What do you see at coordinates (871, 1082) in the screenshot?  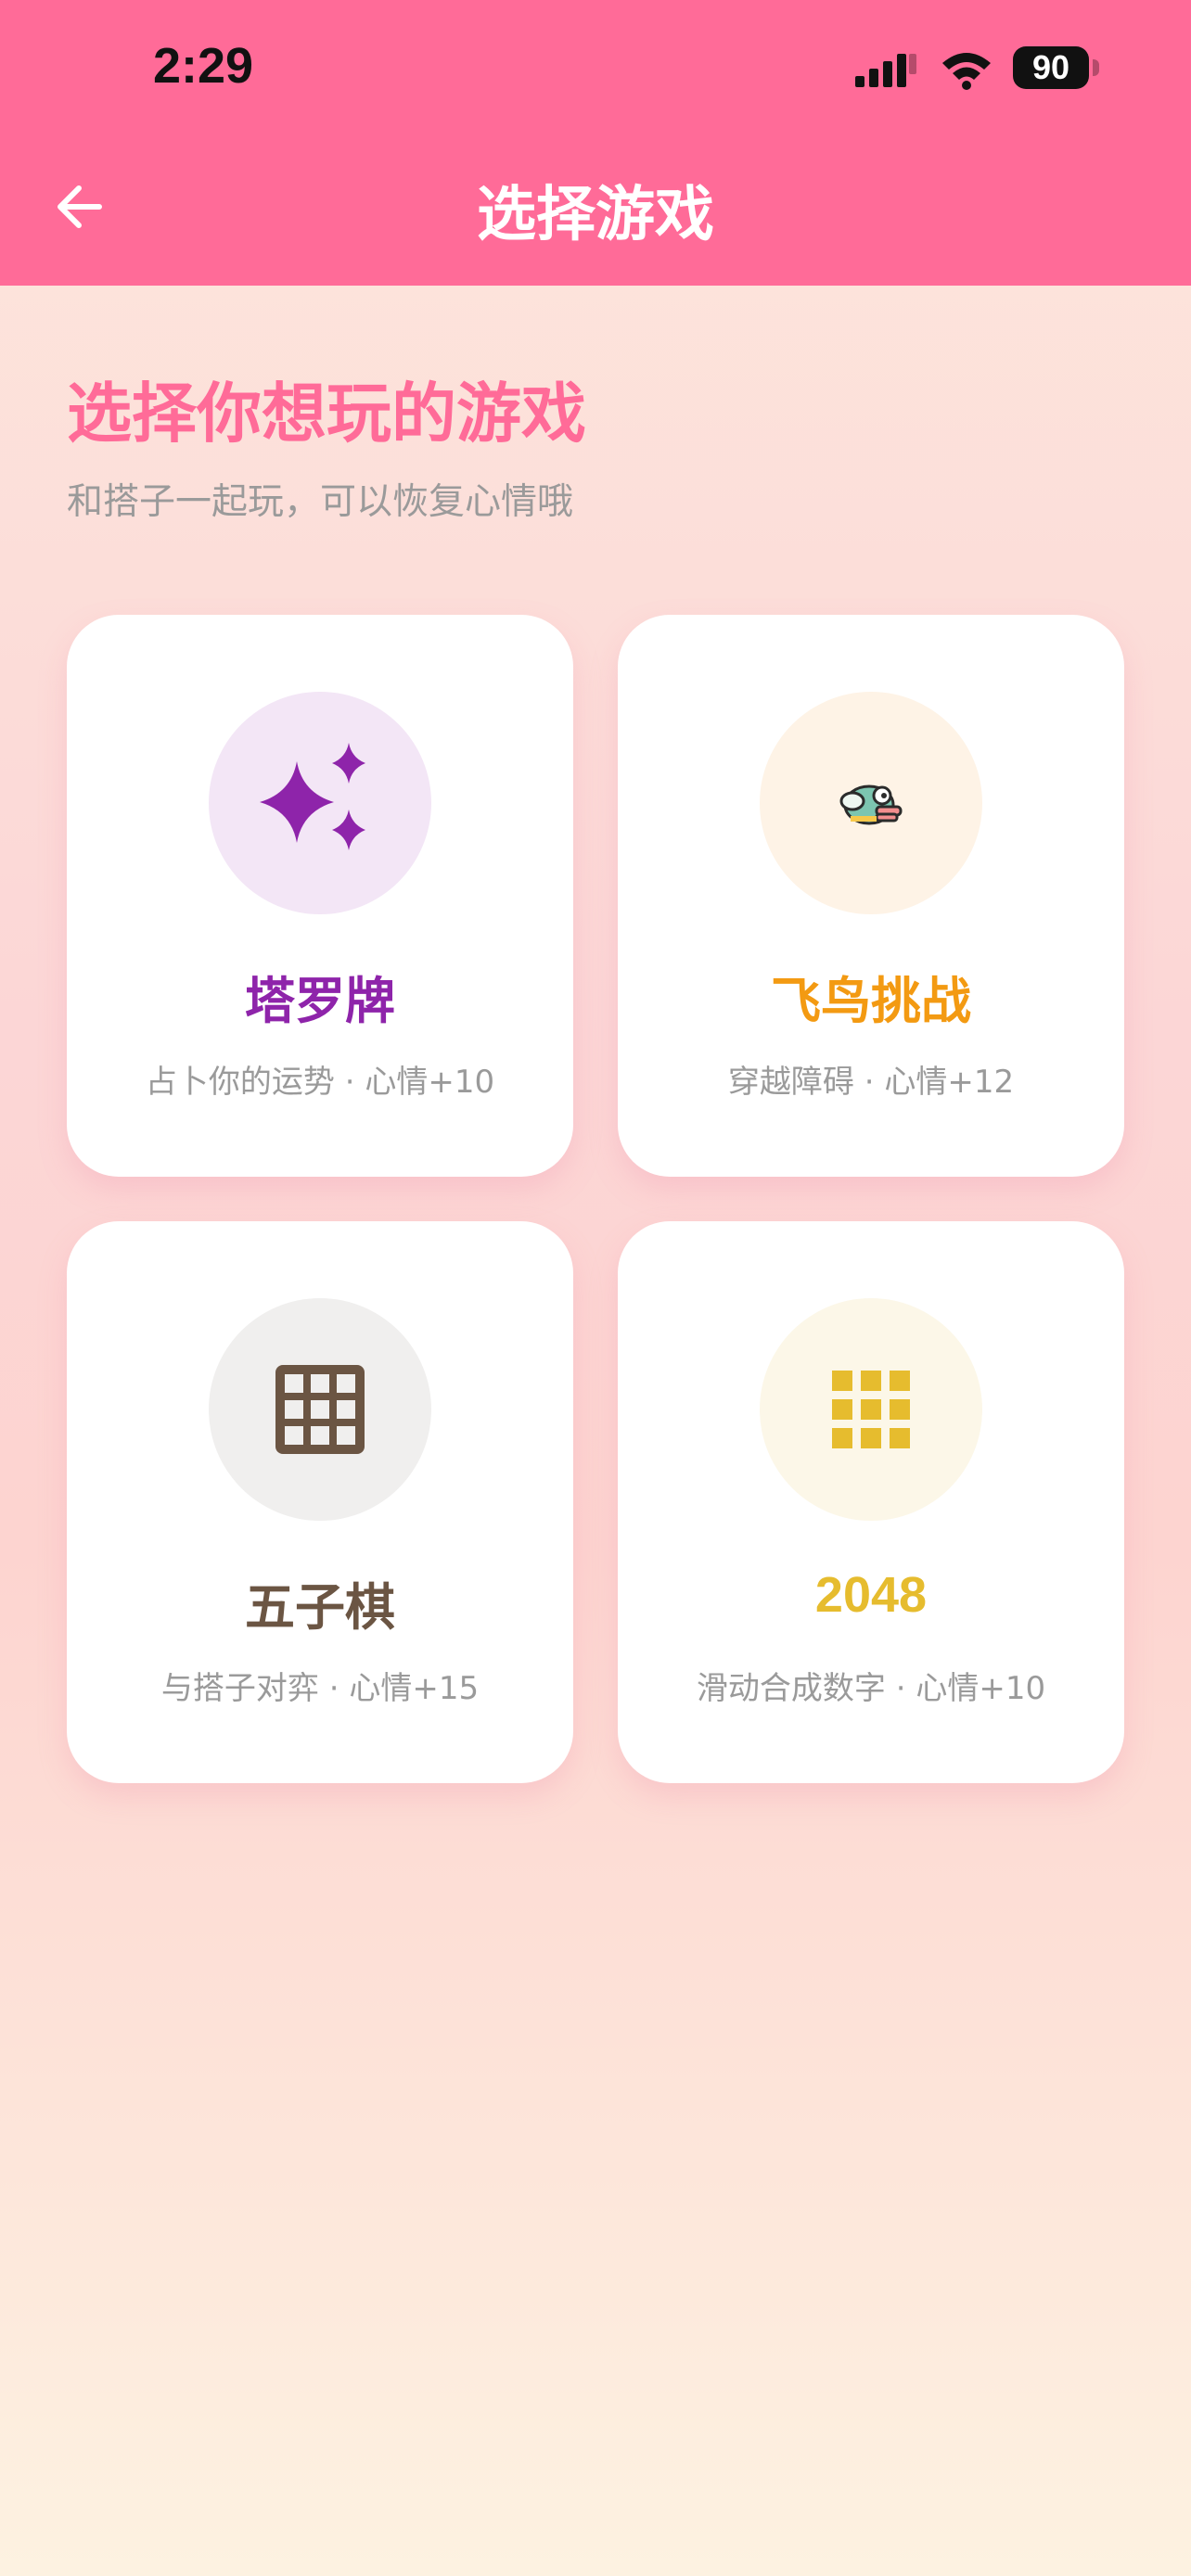 I see `game-description: 穿越障碍 · 心情+12` at bounding box center [871, 1082].